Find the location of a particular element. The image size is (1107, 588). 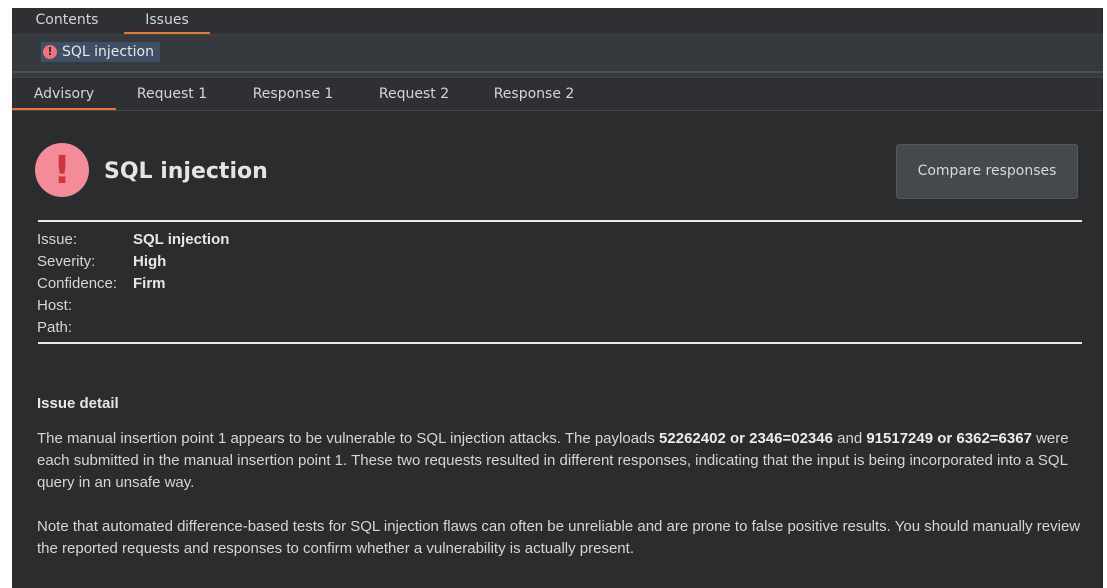

meta-row-host: Host: is located at coordinates (133, 306).